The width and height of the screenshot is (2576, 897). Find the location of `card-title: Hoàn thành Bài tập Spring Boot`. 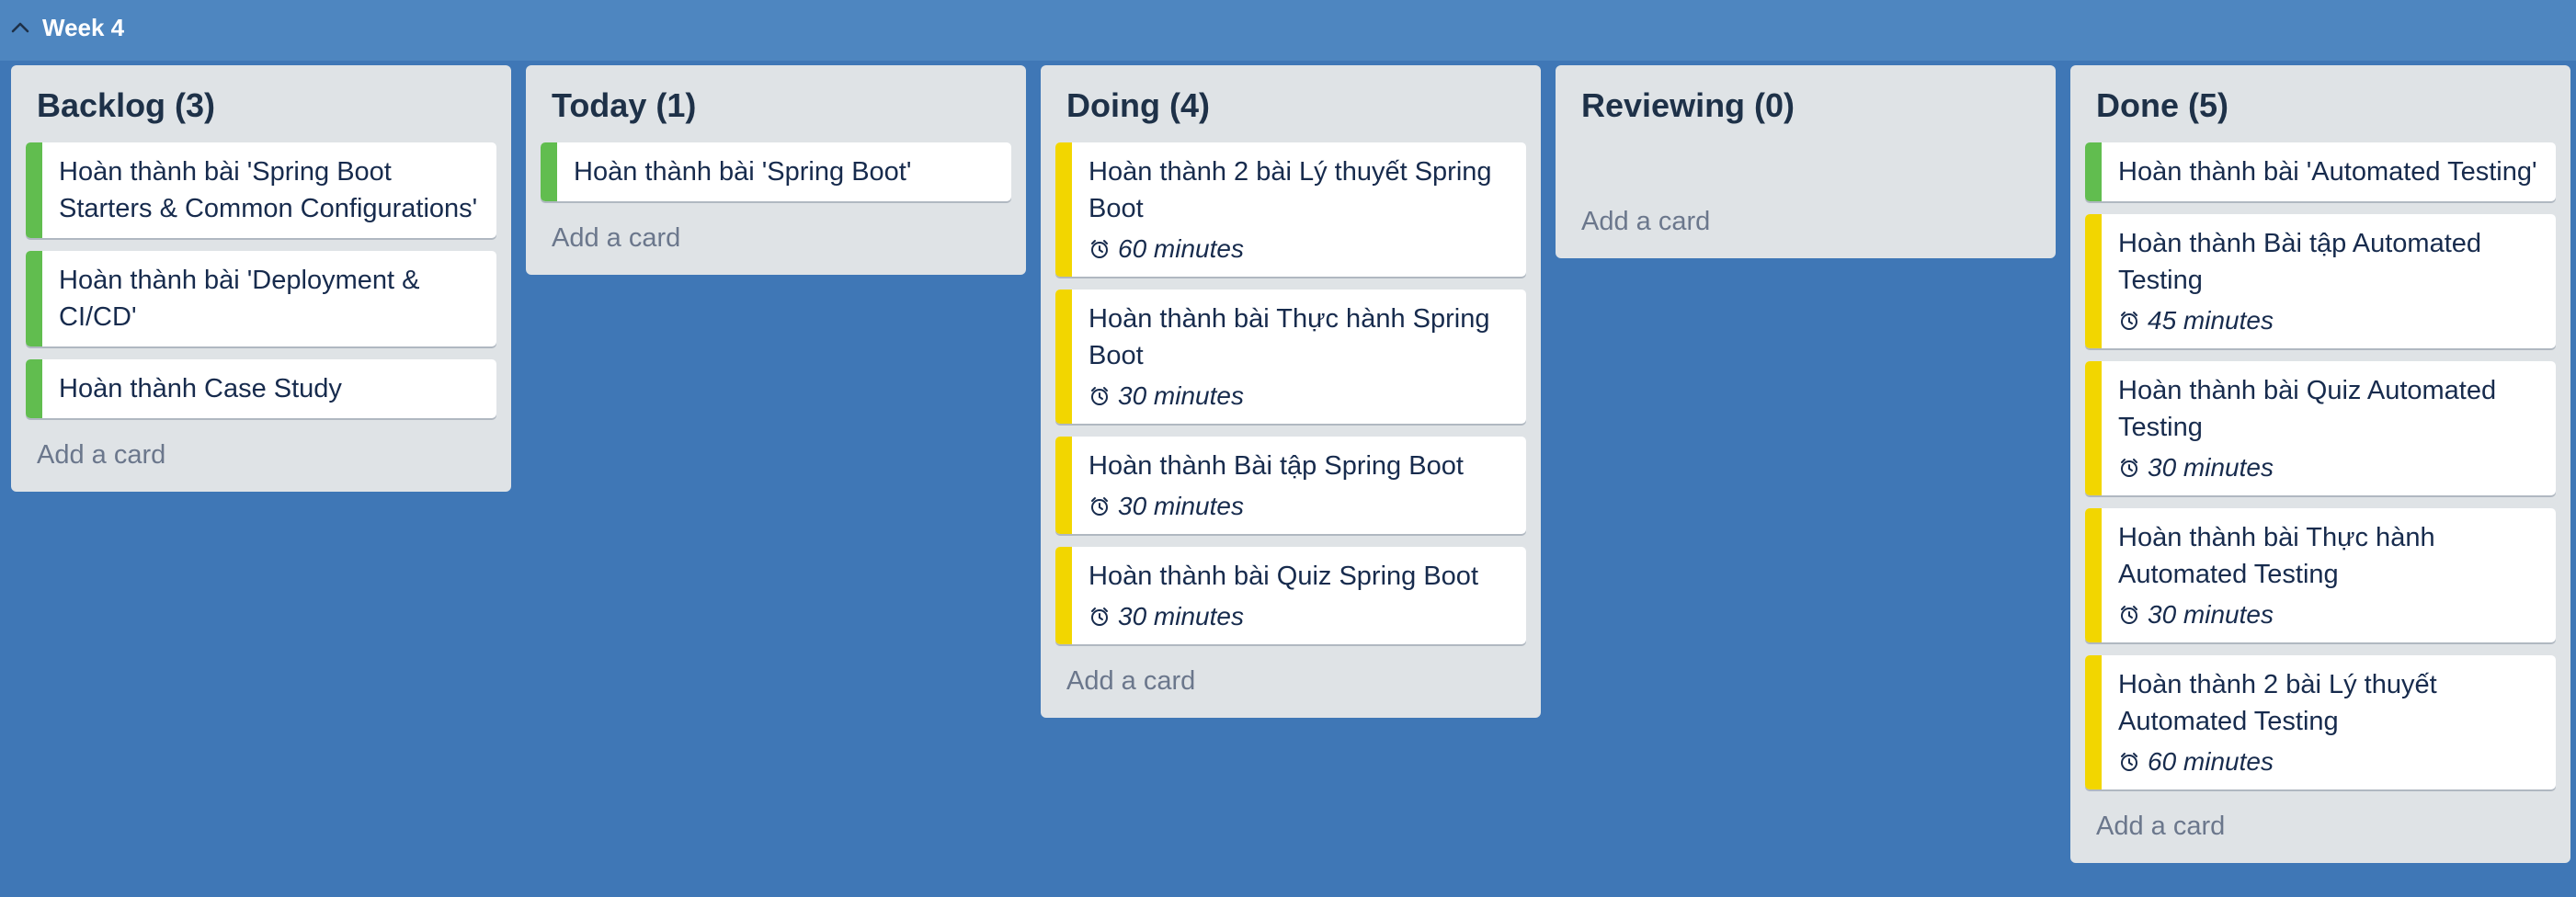

card-title: Hoàn thành Bài tập Spring Boot is located at coordinates (1276, 466).